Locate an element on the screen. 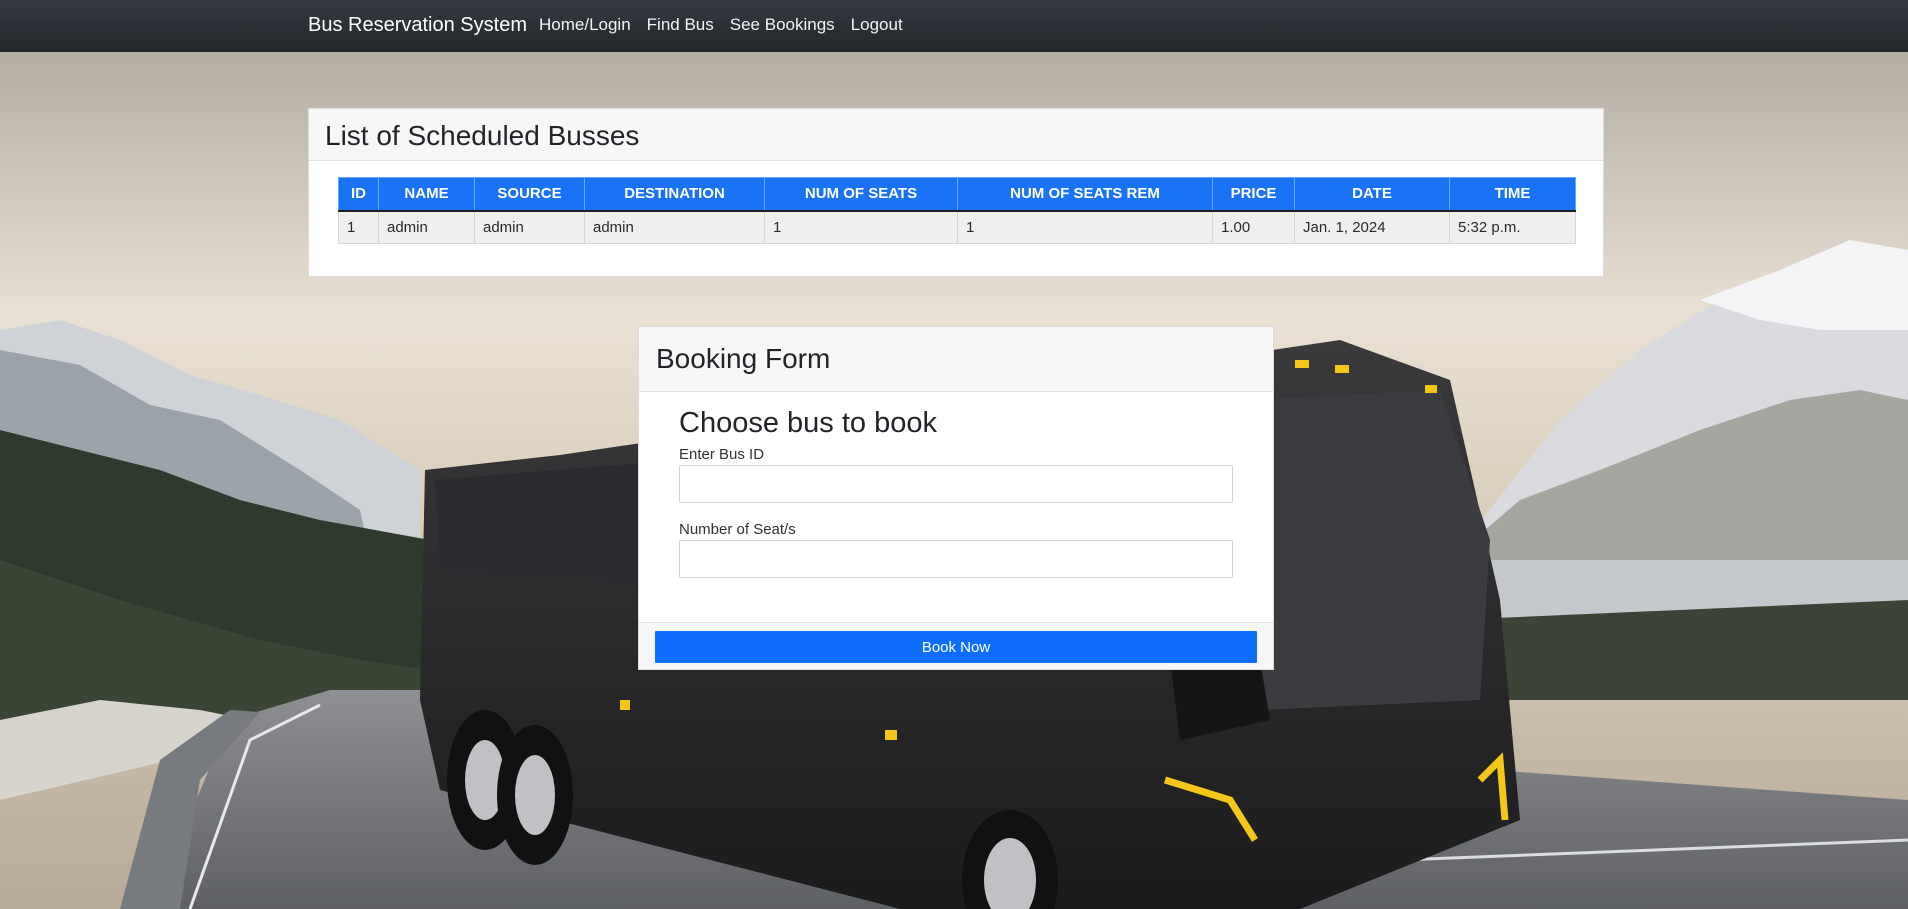 The height and width of the screenshot is (909, 1908). book-now-button: Book Now is located at coordinates (956, 647).